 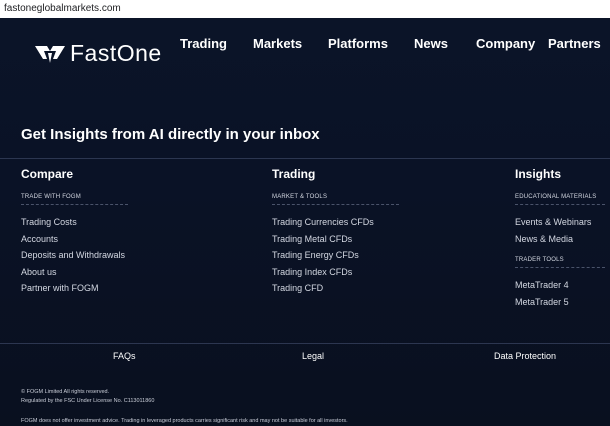 What do you see at coordinates (560, 222) in the screenshot?
I see `link-events-webinars: Events & Webinars` at bounding box center [560, 222].